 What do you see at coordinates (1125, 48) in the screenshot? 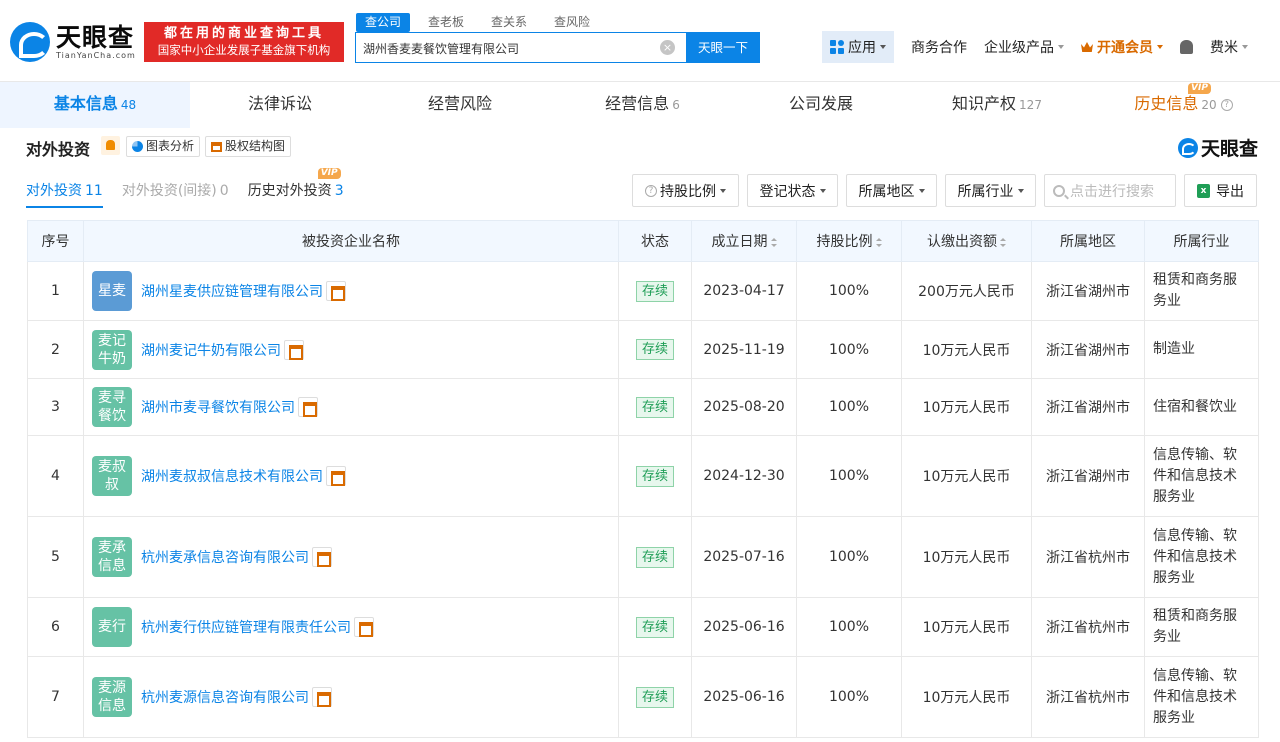
I see `nav-vip-label: 开通会员` at bounding box center [1125, 48].